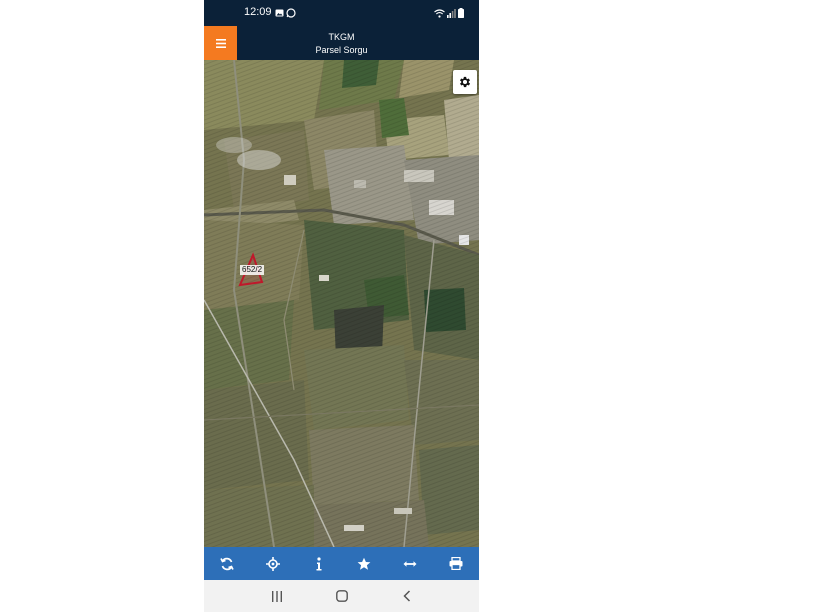 Image resolution: width=816 pixels, height=612 pixels. Describe the element at coordinates (341, 563) in the screenshot. I see `bottom-toolbar` at that location.